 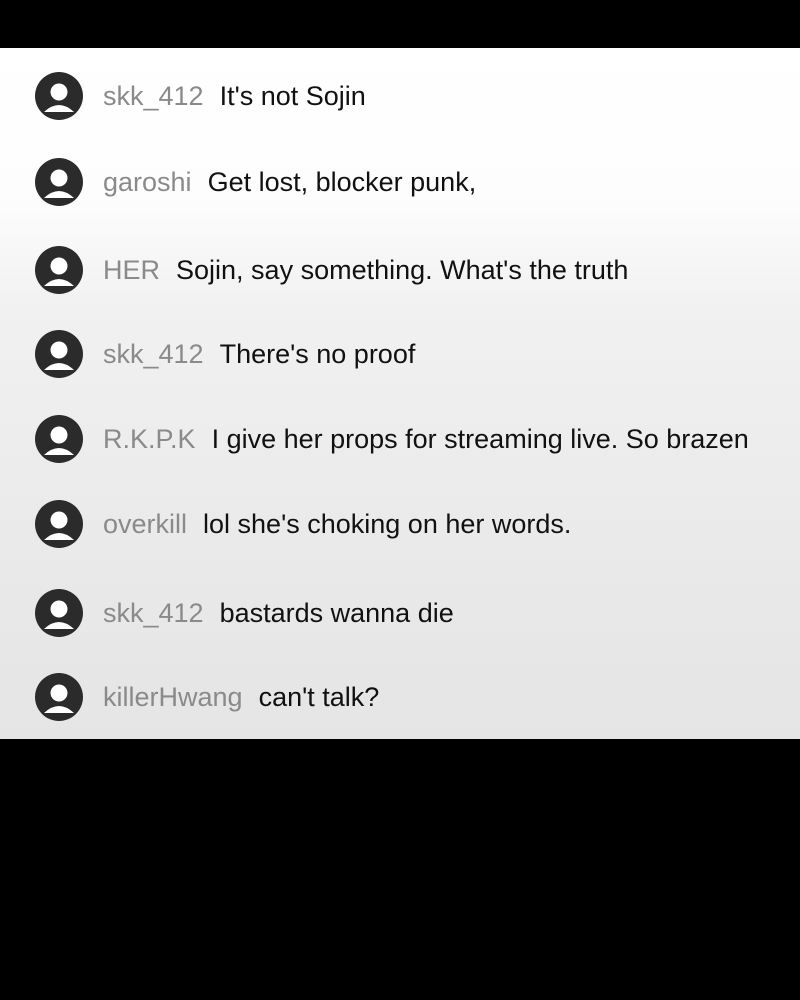 What do you see at coordinates (292, 95) in the screenshot?
I see `chat-message-text: It's not Sojin` at bounding box center [292, 95].